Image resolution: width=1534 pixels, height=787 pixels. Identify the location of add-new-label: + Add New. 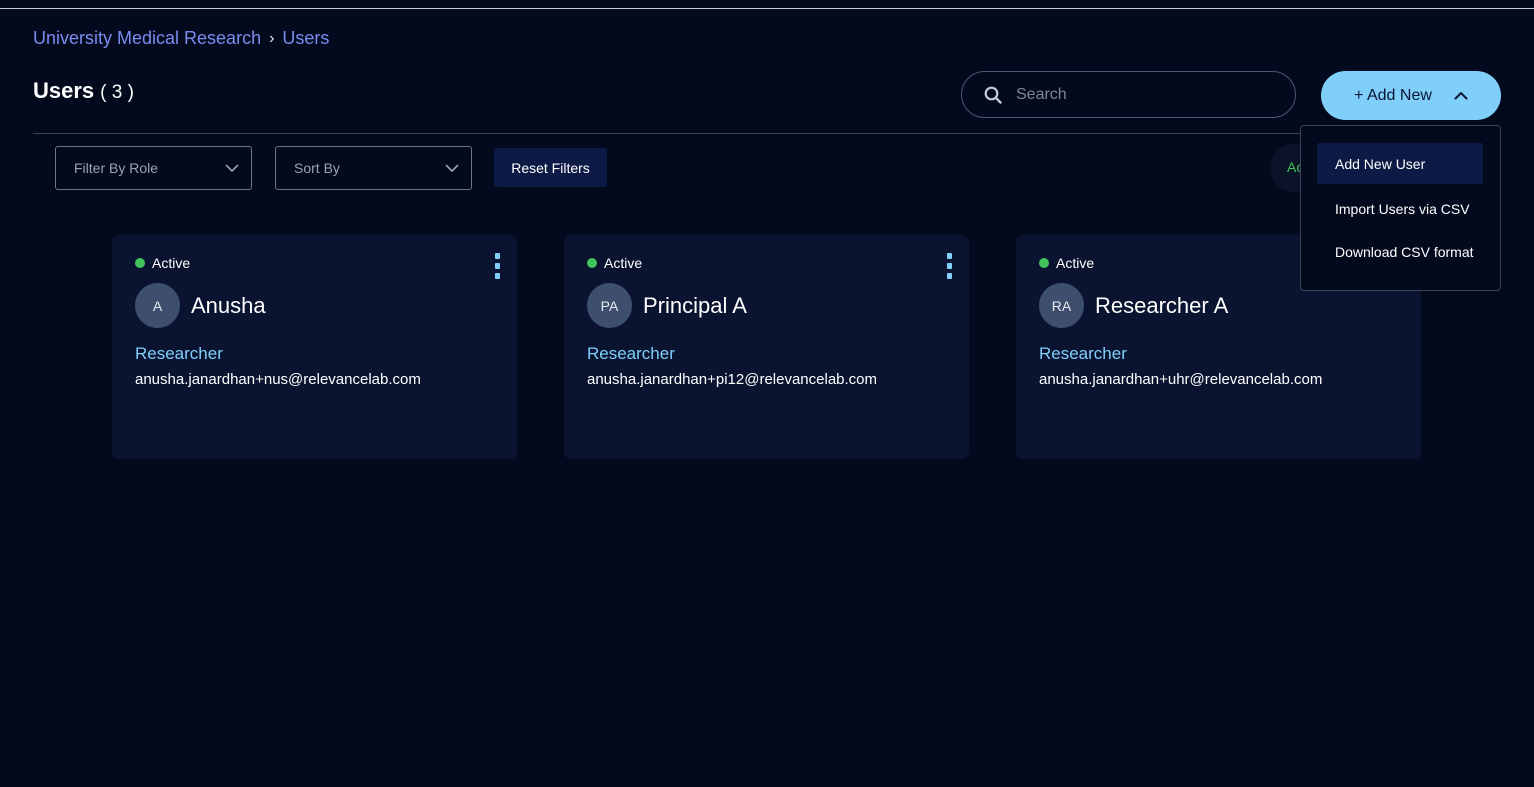
(1393, 95).